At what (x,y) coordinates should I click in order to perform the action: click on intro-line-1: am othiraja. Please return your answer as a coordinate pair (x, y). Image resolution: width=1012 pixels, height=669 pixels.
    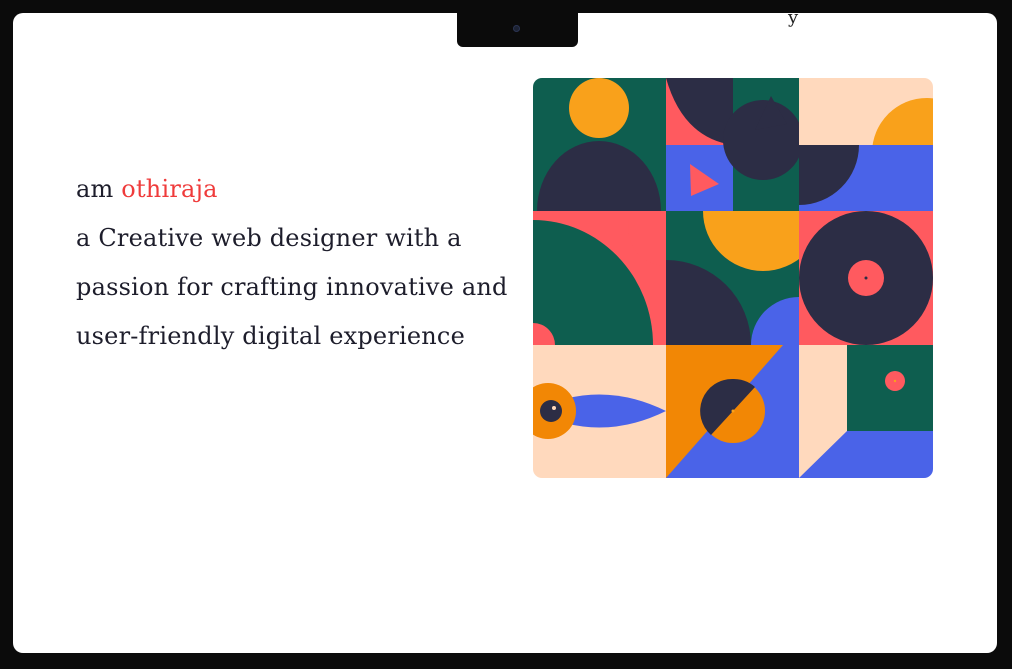
    Looking at the image, I should click on (291, 189).